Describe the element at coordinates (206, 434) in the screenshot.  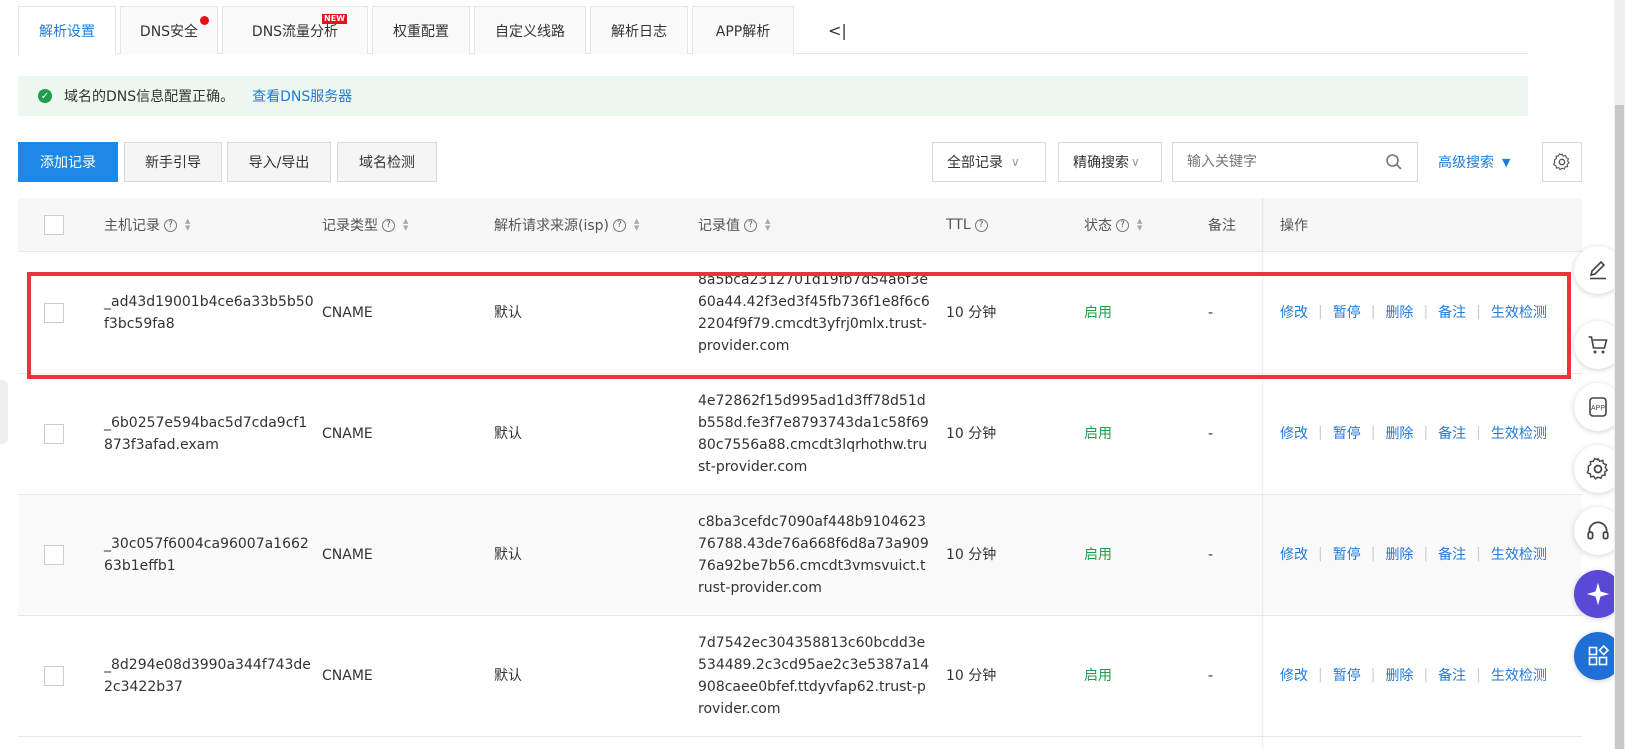
I see `host-record: _6b0257e594bac5d7cda9cf1873f3afad.exam` at that location.